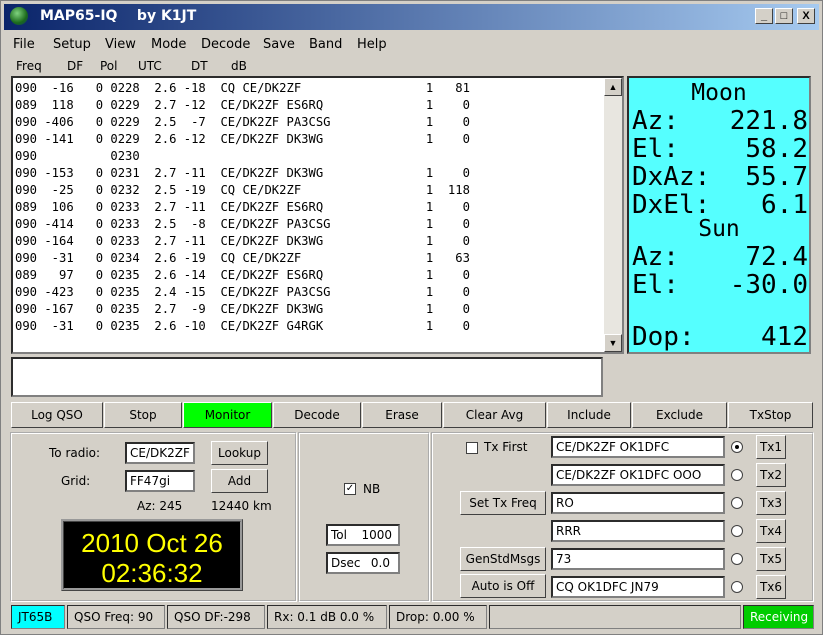  Describe the element at coordinates (239, 66) in the screenshot. I see `column-header-db: dB` at that location.